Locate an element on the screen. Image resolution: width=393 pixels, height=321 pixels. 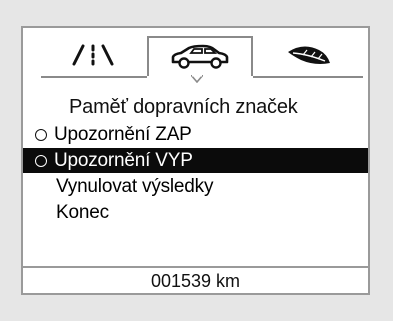
tab-lane-assist is located at coordinates (93, 55).